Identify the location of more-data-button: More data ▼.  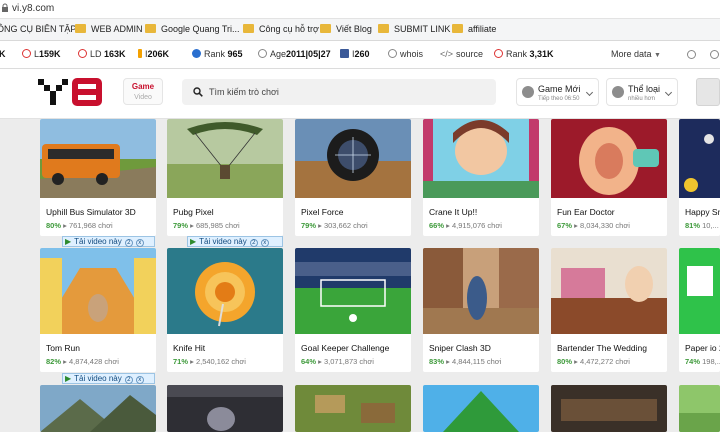
(636, 54).